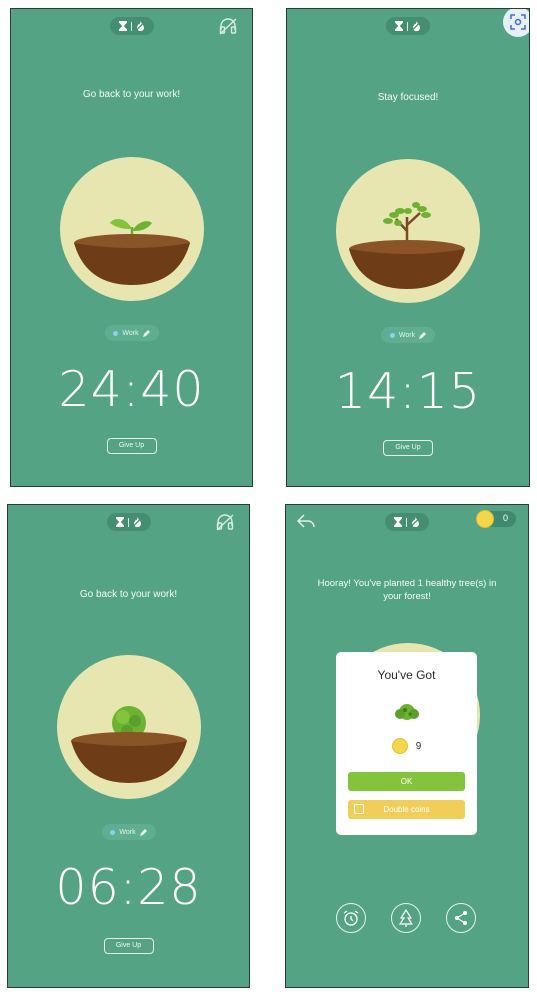 Image resolution: width=537 pixels, height=994 pixels. What do you see at coordinates (131, 389) in the screenshot?
I see `countdown-timer: 24:40` at bounding box center [131, 389].